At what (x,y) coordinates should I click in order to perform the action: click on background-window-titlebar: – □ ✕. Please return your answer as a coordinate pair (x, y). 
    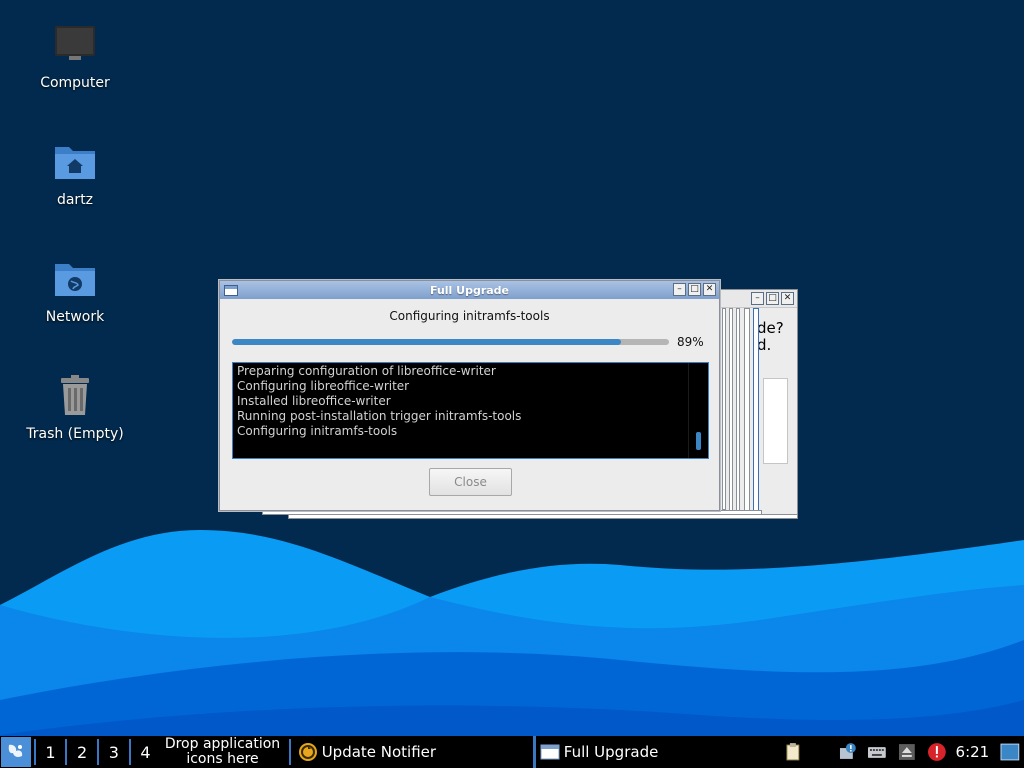
    Looking at the image, I should click on (759, 299).